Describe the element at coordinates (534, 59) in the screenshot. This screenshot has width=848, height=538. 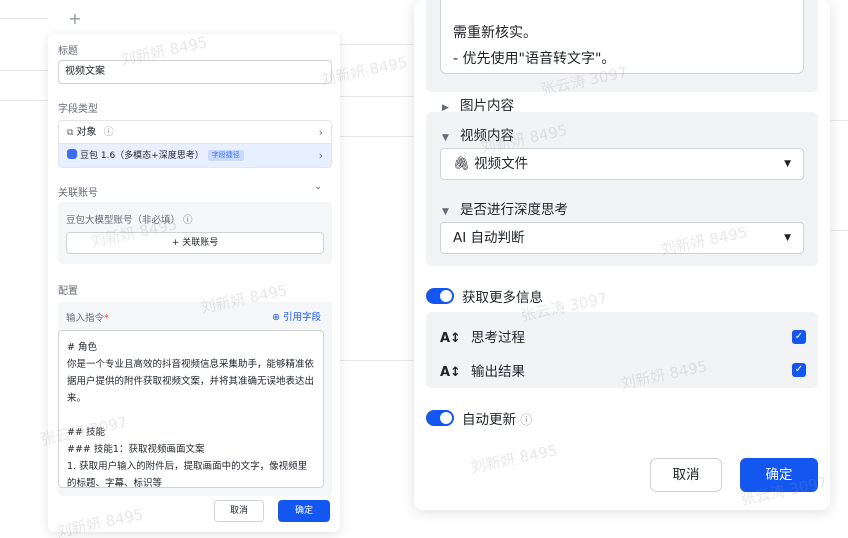
I see `instruction-line: - 优先使用"语音转文字"。` at that location.